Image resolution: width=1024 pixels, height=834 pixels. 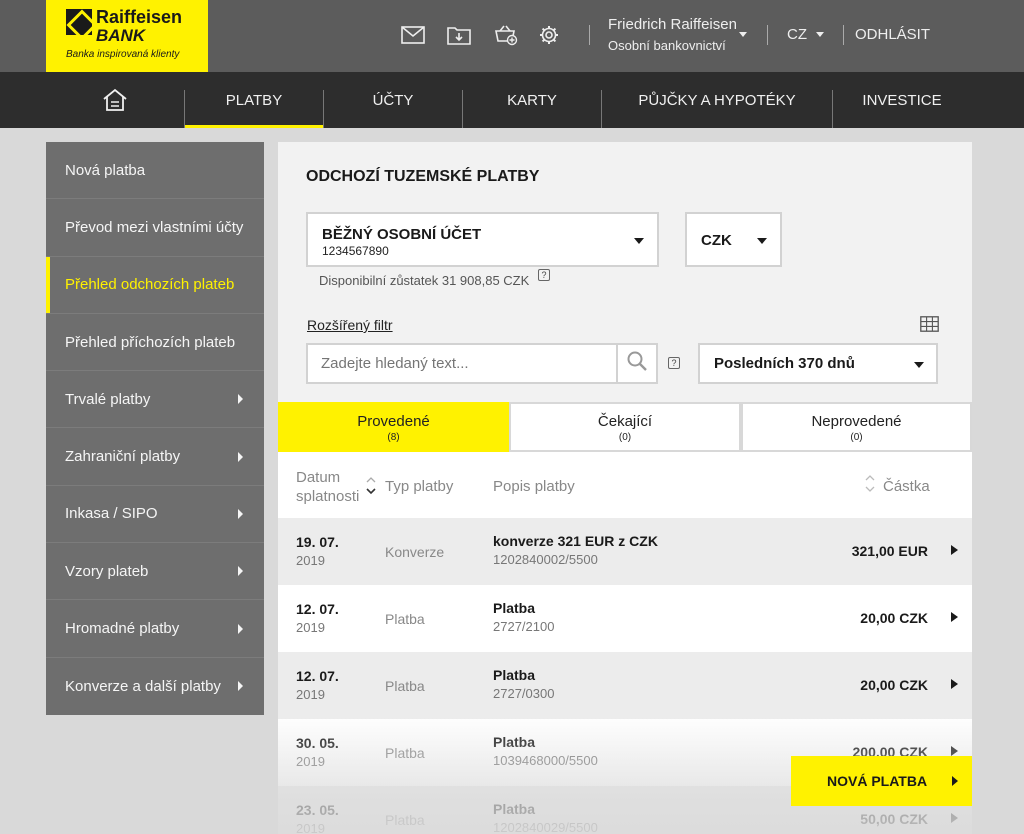 What do you see at coordinates (123, 54) in the screenshot?
I see `logo-slogan: Banka inspirovaná klienty` at bounding box center [123, 54].